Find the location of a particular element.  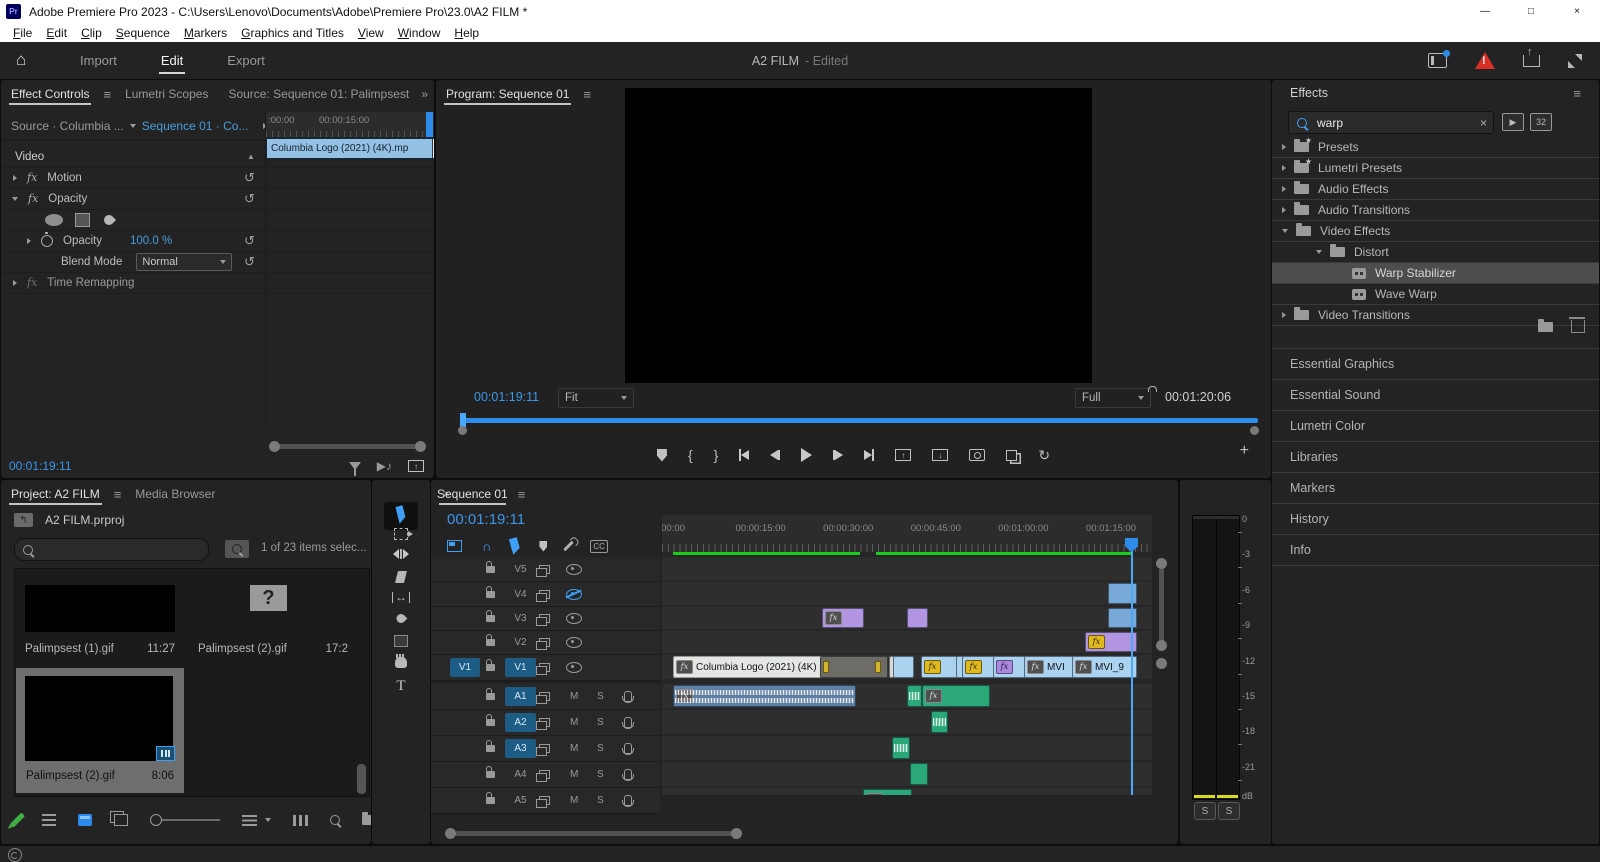

menu-file: File is located at coordinates (22, 33).